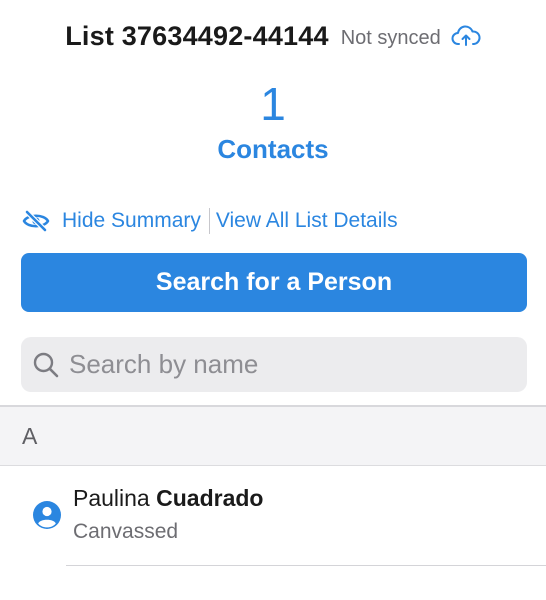 This screenshot has width=546, height=600. What do you see at coordinates (36, 221) in the screenshot?
I see `eye-slash-icon` at bounding box center [36, 221].